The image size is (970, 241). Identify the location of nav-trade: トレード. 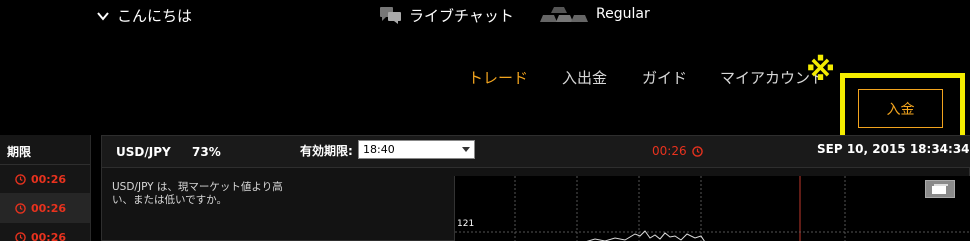
(498, 77).